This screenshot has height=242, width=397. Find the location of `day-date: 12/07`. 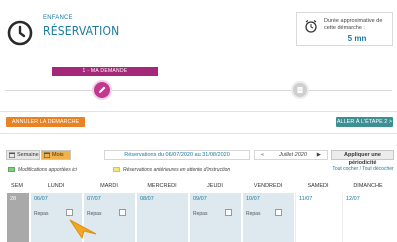

day-date: 12/07 is located at coordinates (353, 199).